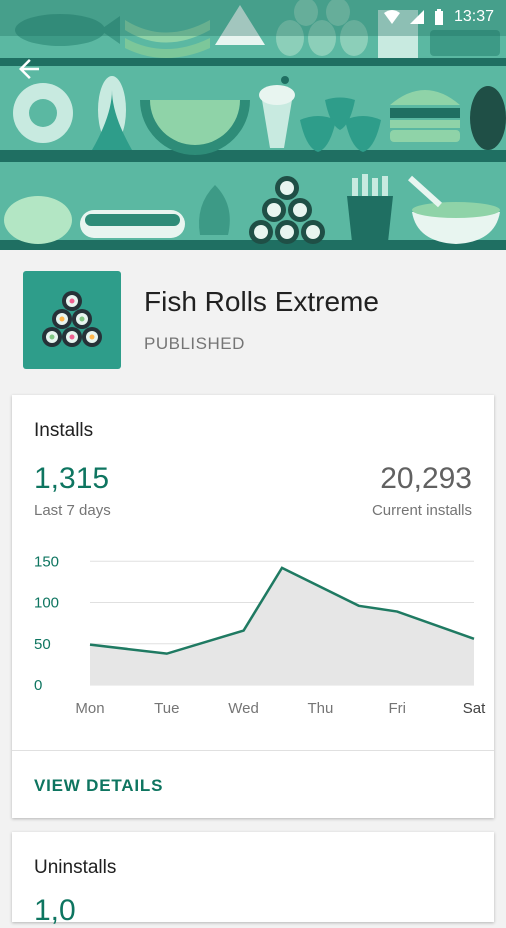  What do you see at coordinates (473, 16) in the screenshot?
I see `status-time: 13:37` at bounding box center [473, 16].